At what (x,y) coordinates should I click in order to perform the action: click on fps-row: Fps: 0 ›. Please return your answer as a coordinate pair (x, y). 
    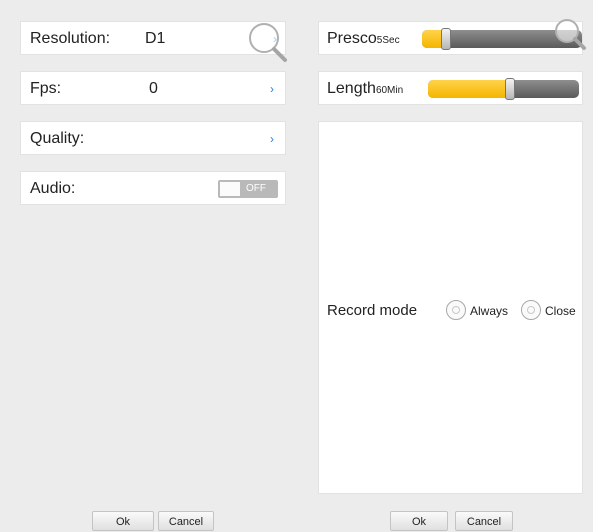
    Looking at the image, I should click on (153, 88).